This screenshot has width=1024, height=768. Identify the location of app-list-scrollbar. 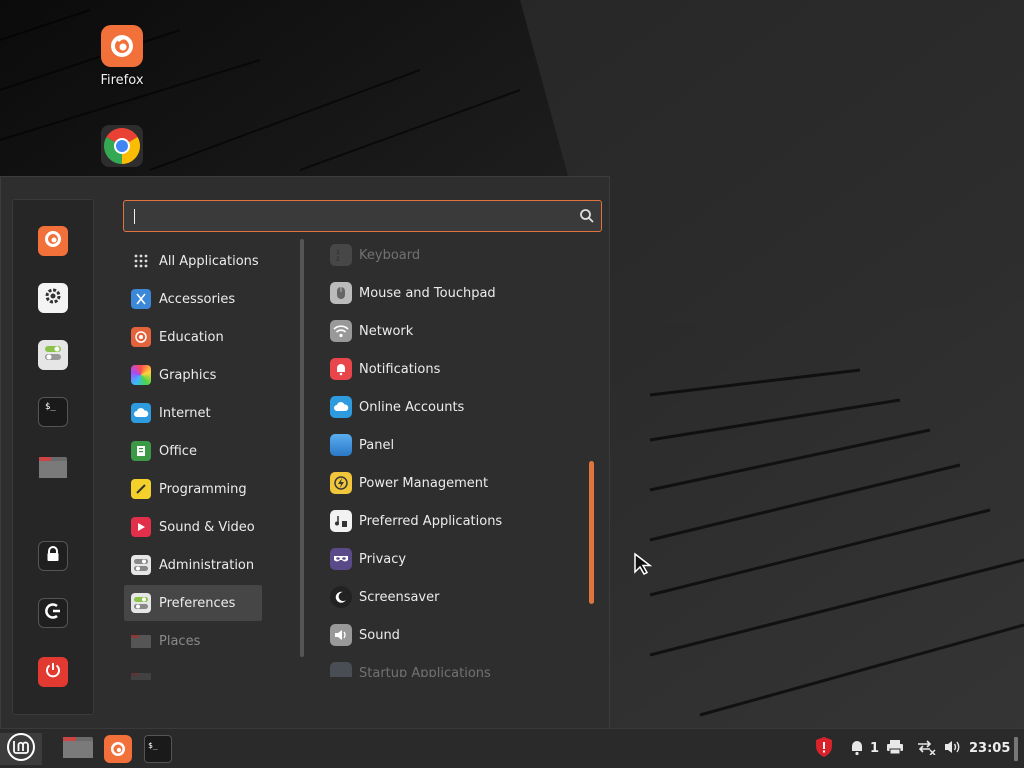
(591, 532).